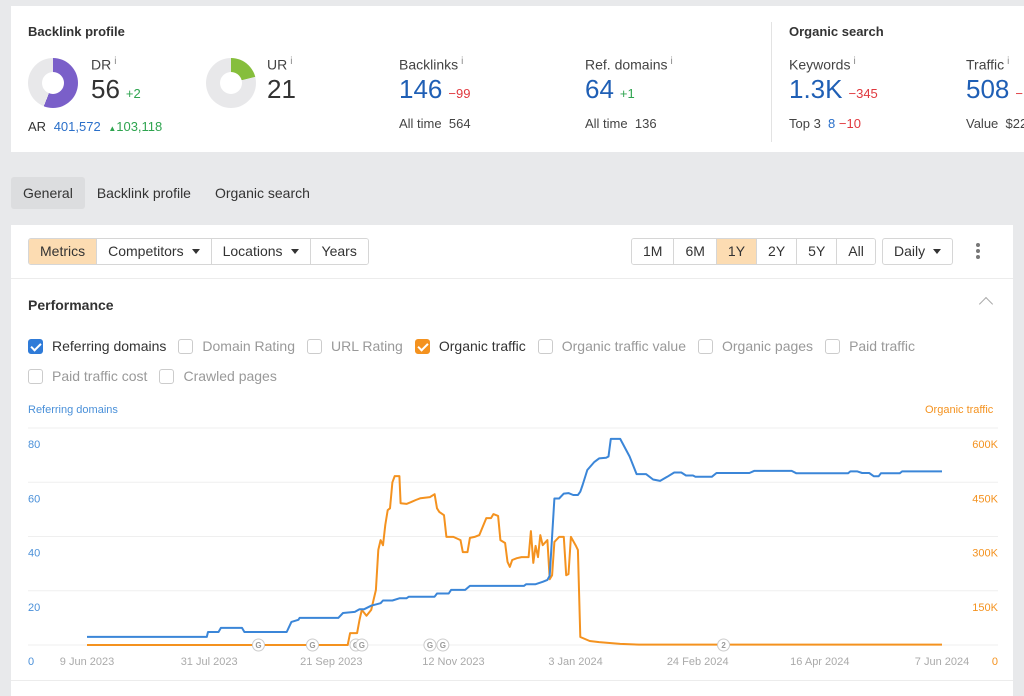  I want to click on x-axis-tick-label: 12 Nov 2023, so click(453, 662).